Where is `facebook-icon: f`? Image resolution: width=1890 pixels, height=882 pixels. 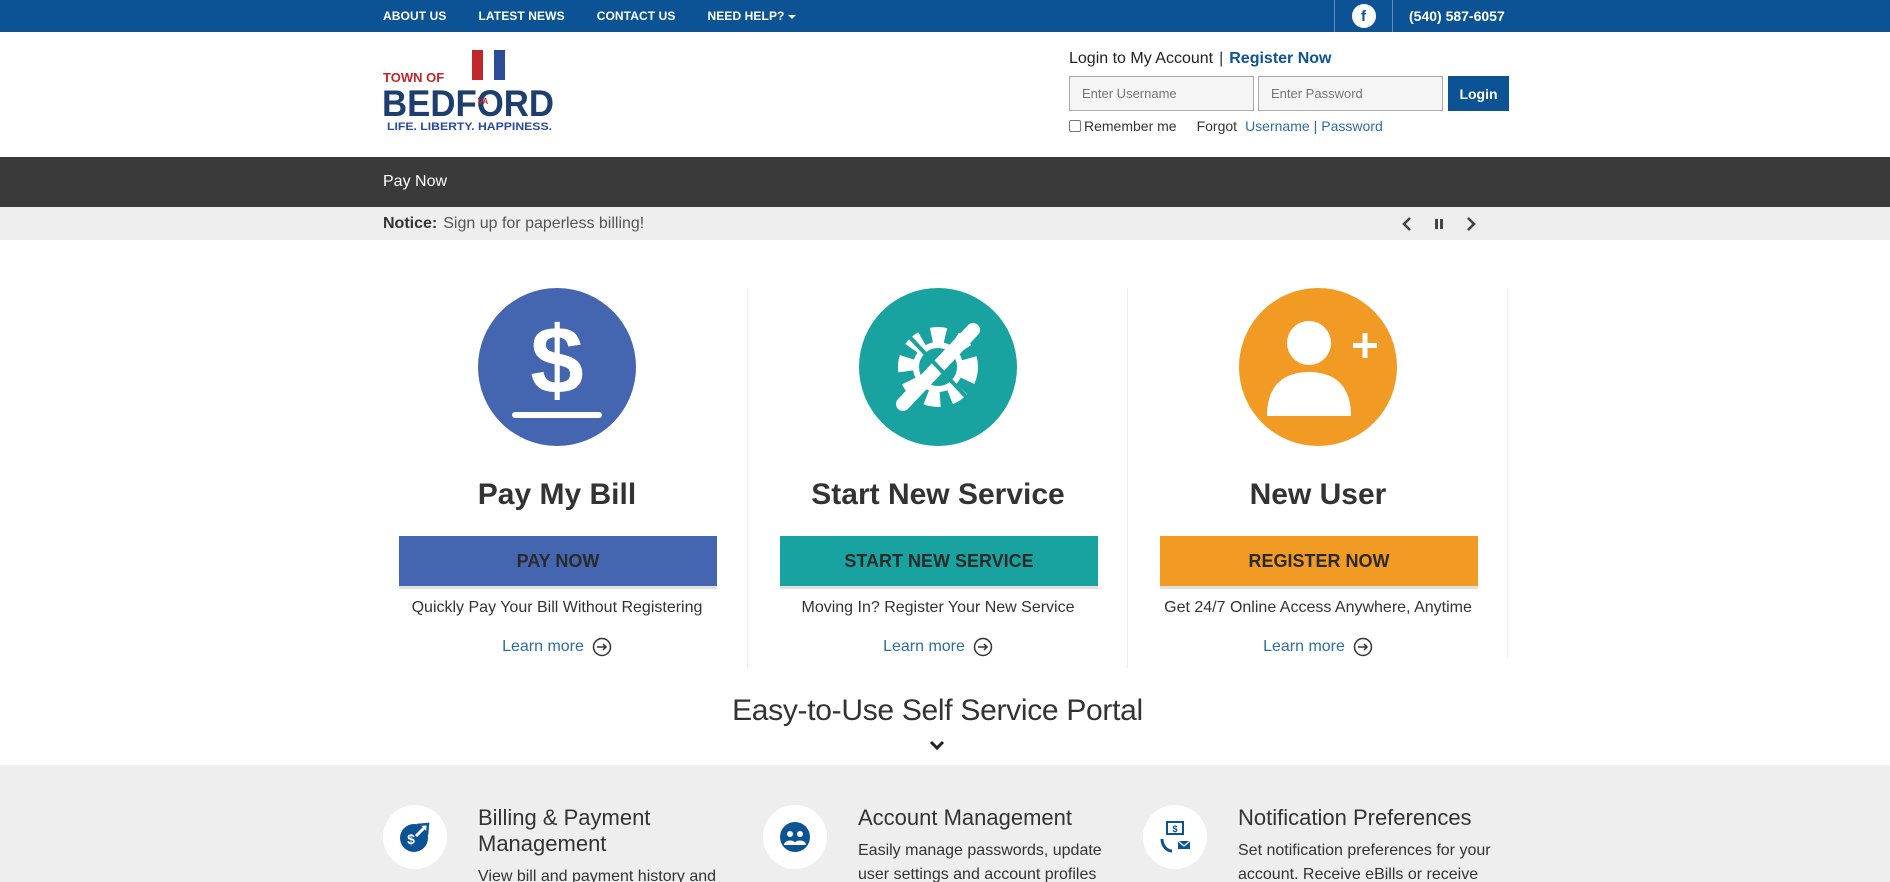
facebook-icon: f is located at coordinates (1363, 16).